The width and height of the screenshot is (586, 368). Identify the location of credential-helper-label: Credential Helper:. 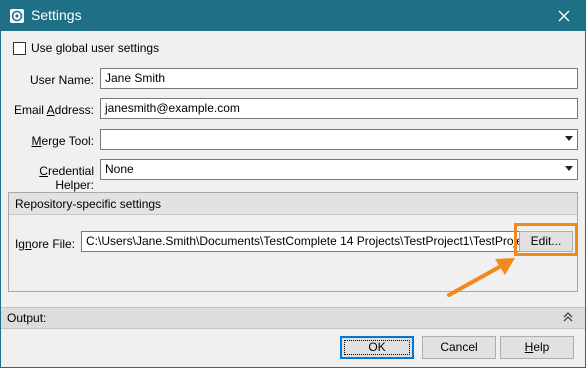
(66, 178).